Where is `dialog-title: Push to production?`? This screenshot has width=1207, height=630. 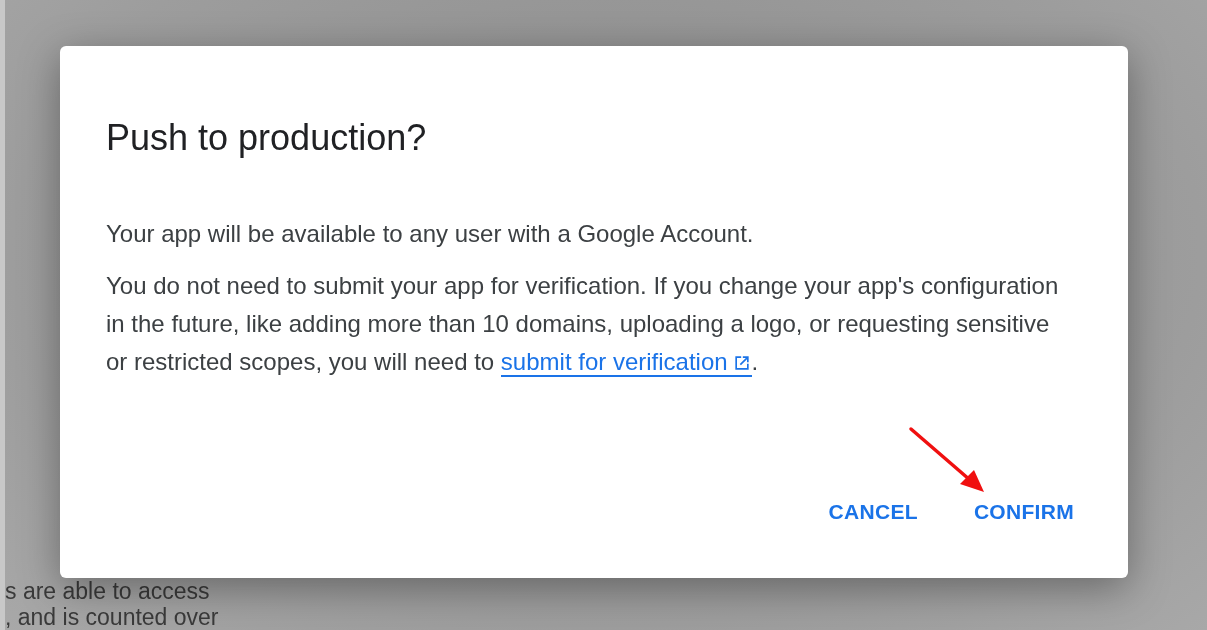
dialog-title: Push to production? is located at coordinates (267, 138).